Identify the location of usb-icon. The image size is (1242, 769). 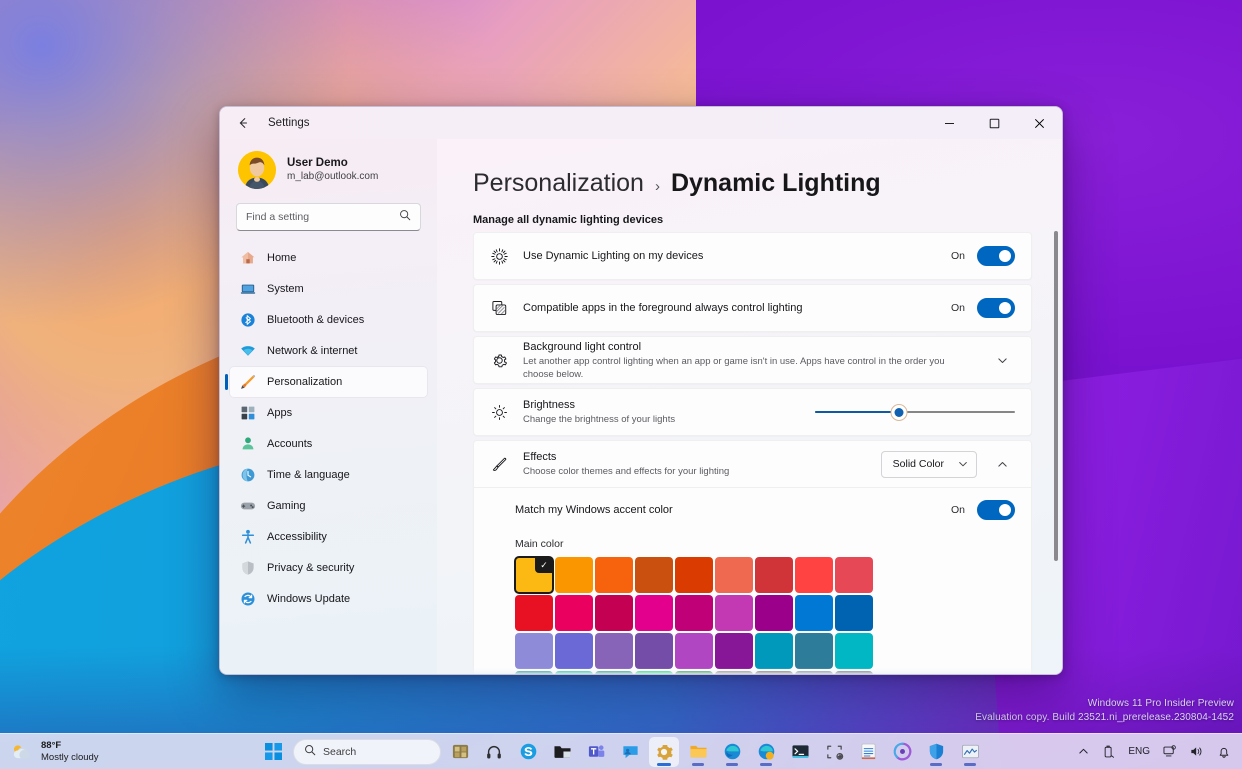
(1108, 752).